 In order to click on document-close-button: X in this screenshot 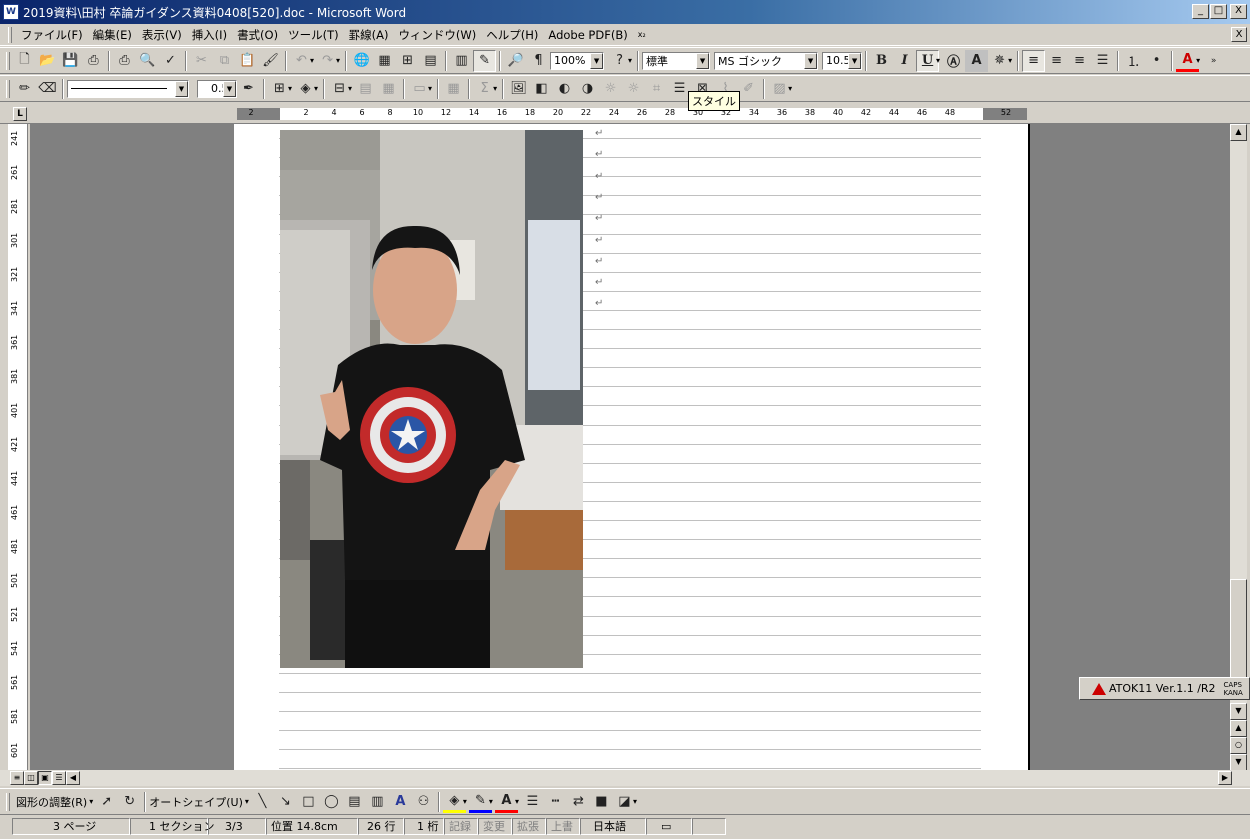, I will do `click(1239, 34)`.